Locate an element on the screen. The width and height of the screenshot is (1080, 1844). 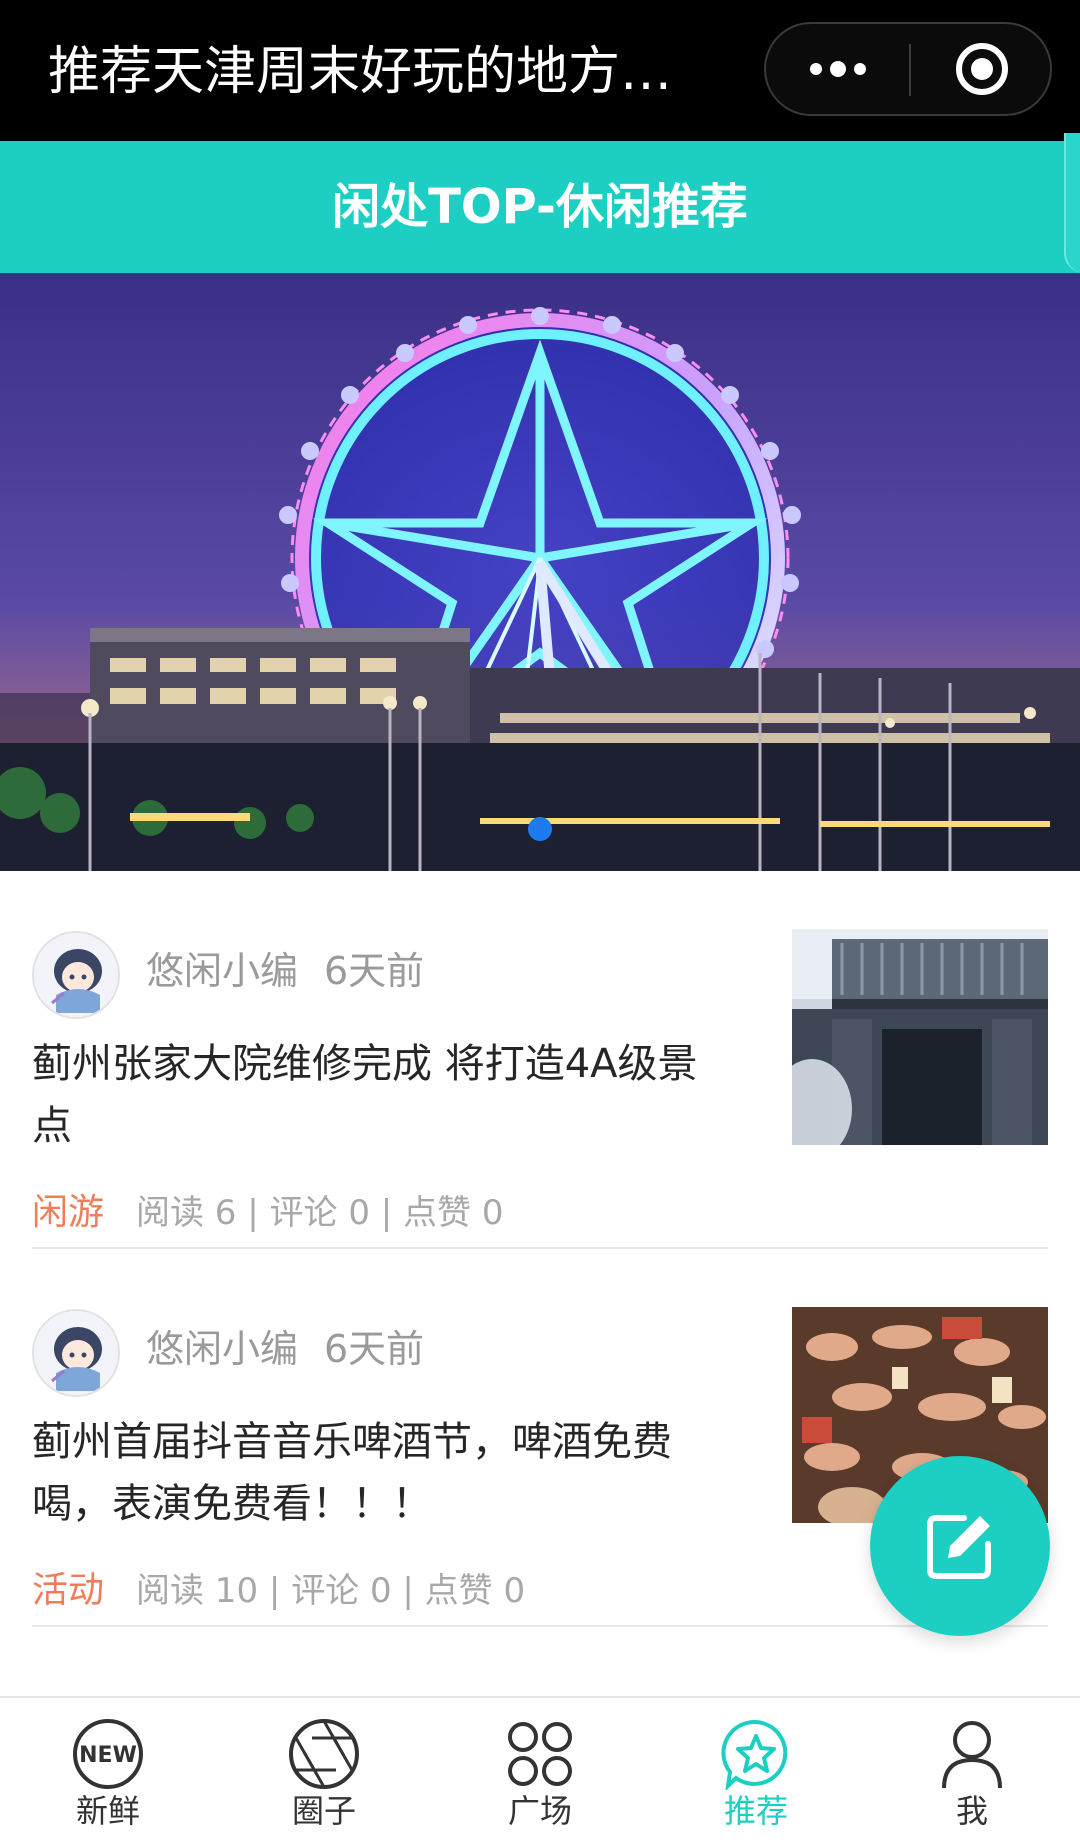
menu-capsule is located at coordinates (908, 69).